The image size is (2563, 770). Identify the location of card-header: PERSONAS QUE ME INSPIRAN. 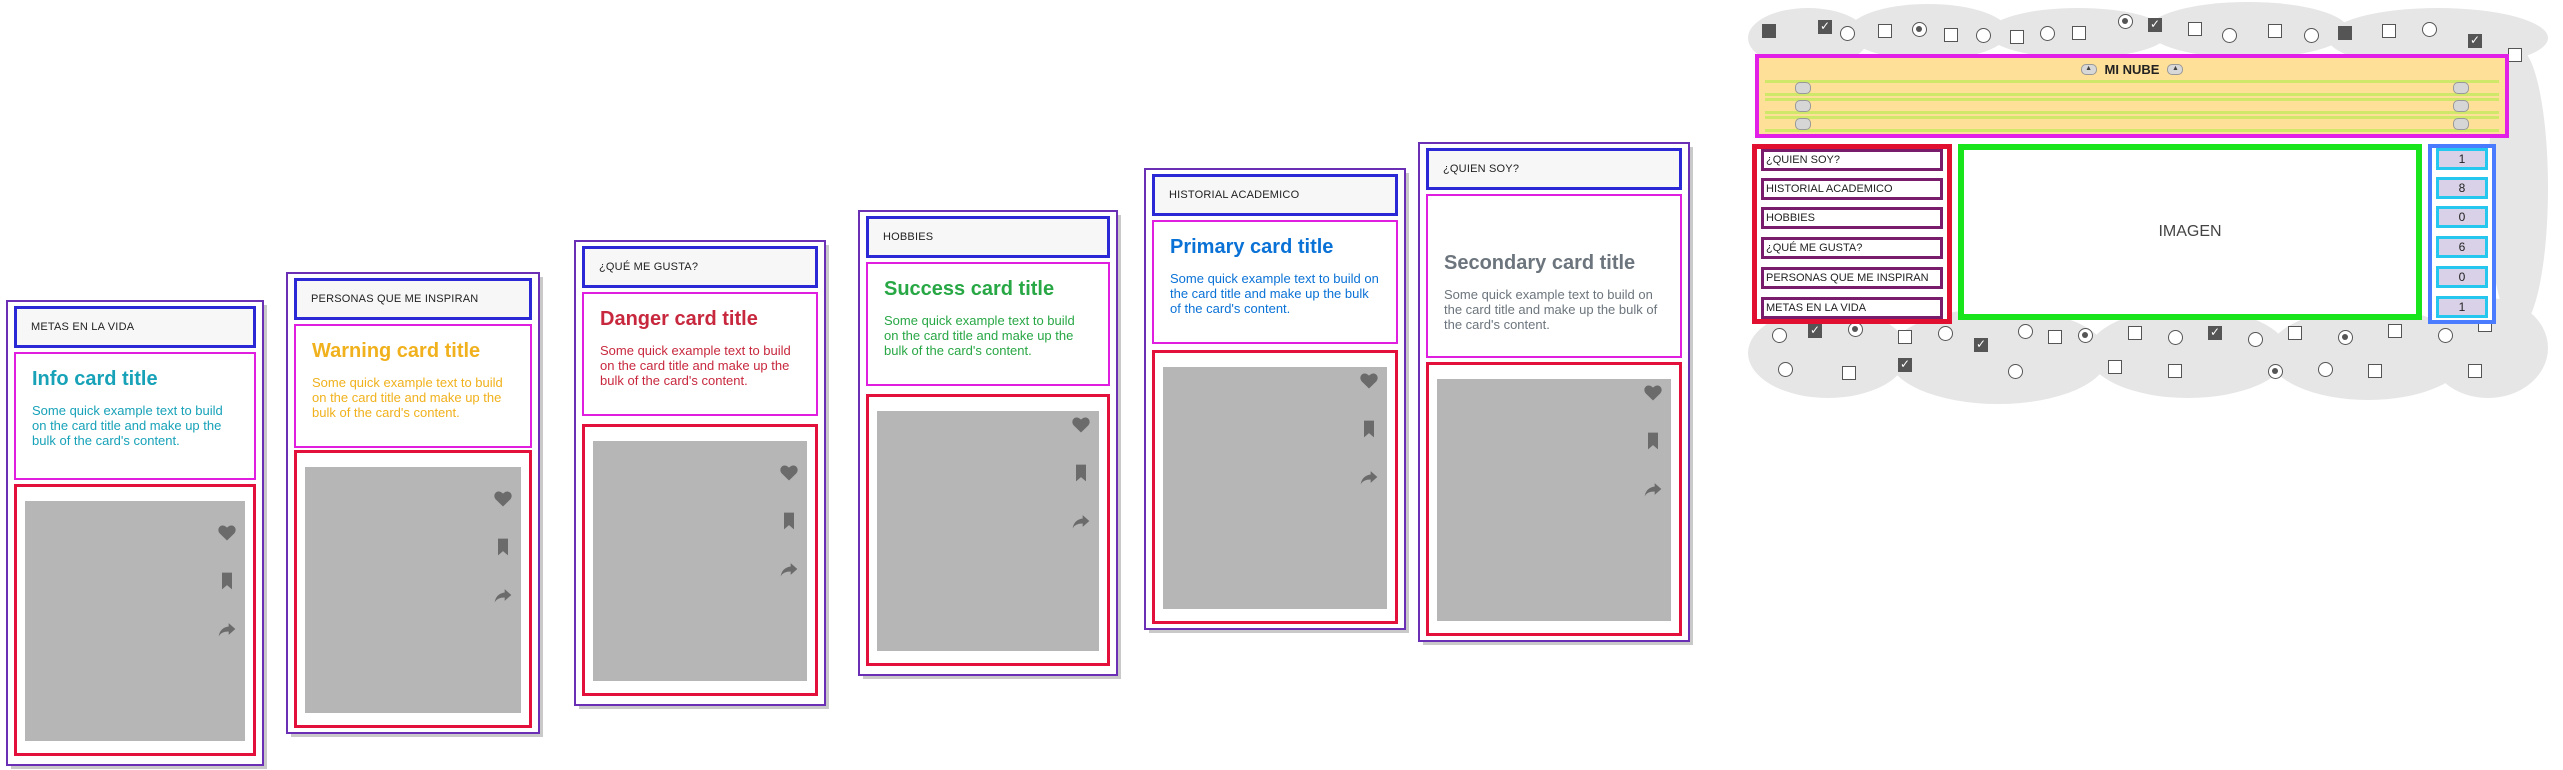
(413, 299).